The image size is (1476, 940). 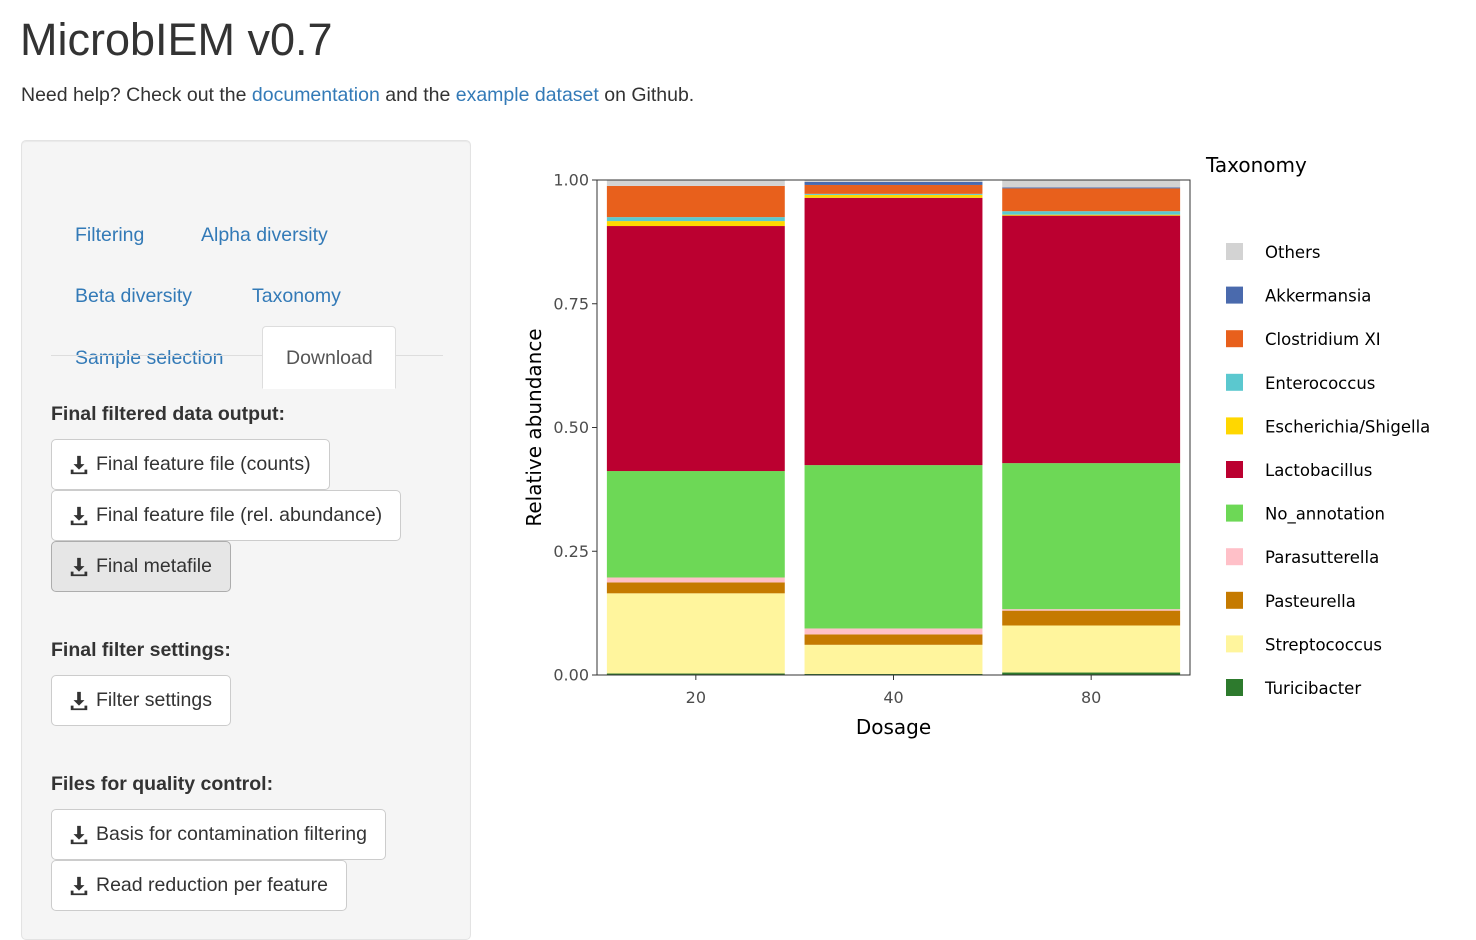 What do you see at coordinates (417, 95) in the screenshot?
I see `help-mid: and the` at bounding box center [417, 95].